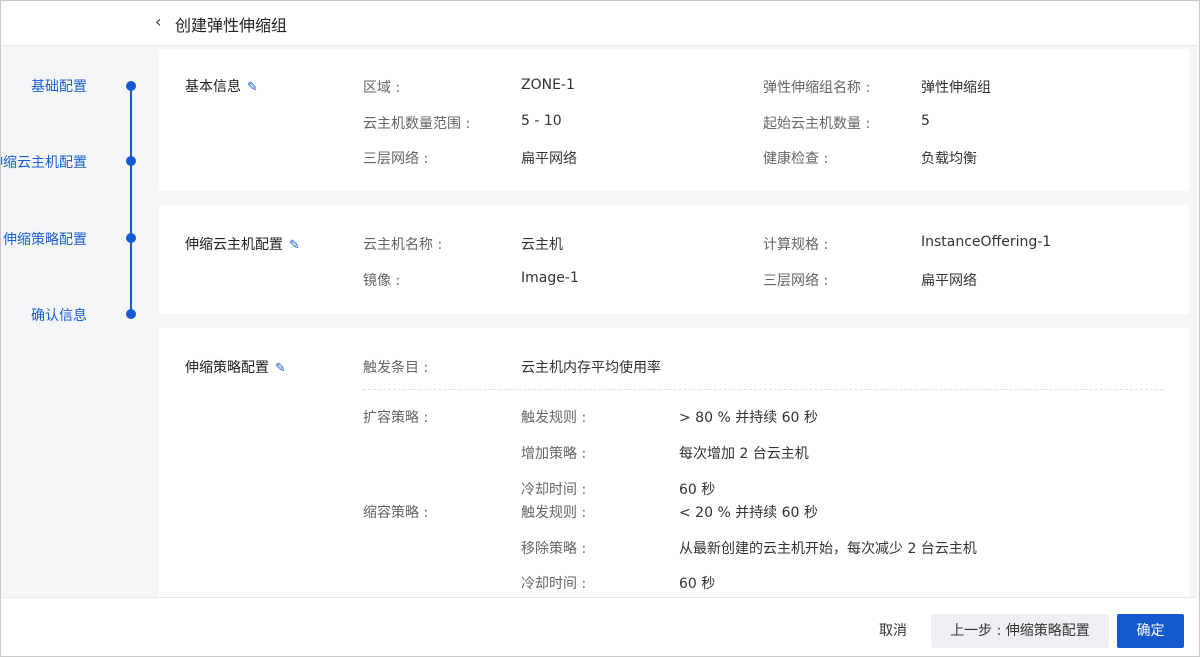 This screenshot has width=1200, height=657. I want to click on policy-divider, so click(763, 389).